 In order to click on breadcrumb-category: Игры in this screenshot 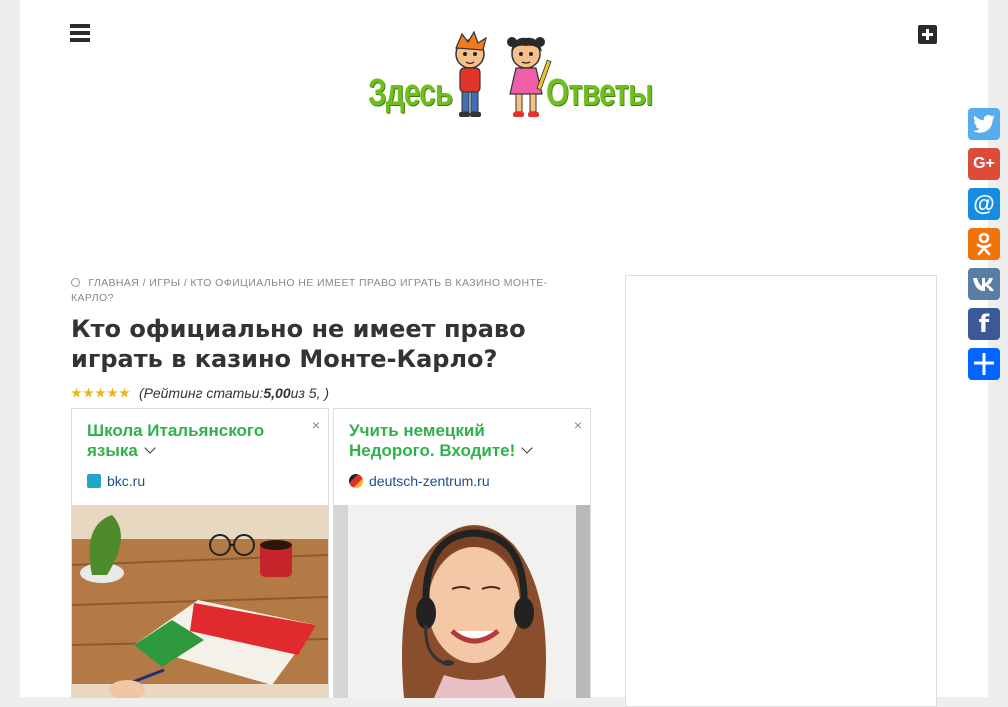, I will do `click(164, 283)`.